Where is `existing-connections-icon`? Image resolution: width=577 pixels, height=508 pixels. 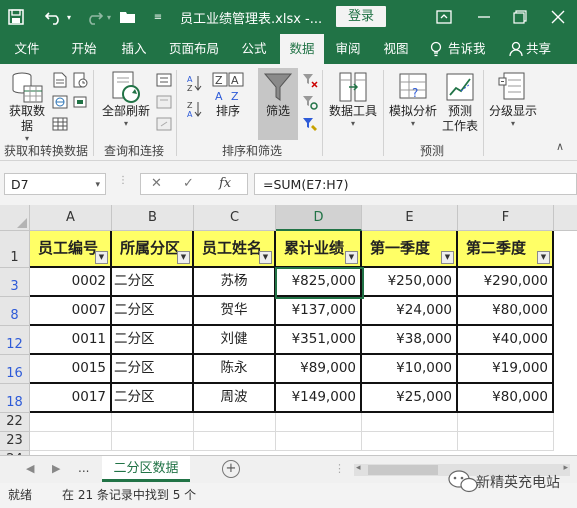 existing-connections-icon is located at coordinates (80, 102).